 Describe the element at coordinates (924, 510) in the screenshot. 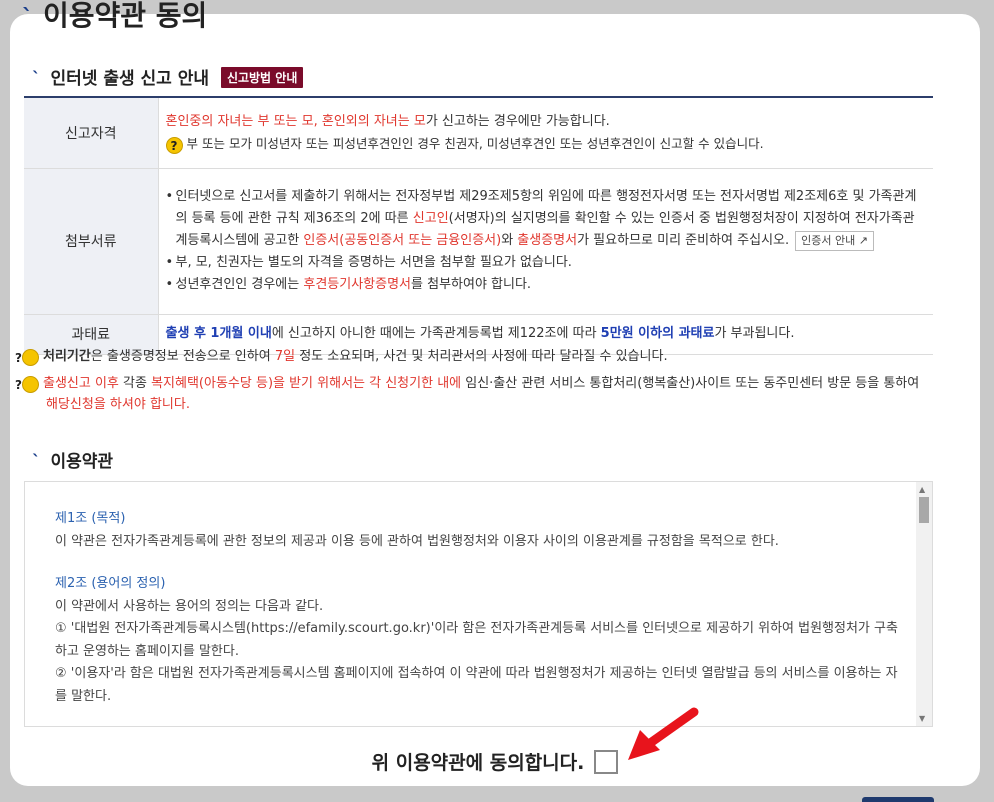

I see `scrollbar-thumb` at that location.